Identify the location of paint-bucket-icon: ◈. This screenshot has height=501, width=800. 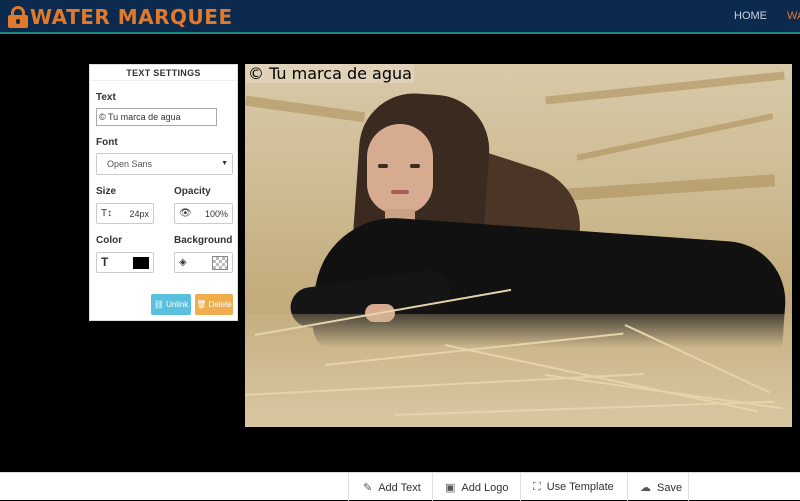
(183, 262).